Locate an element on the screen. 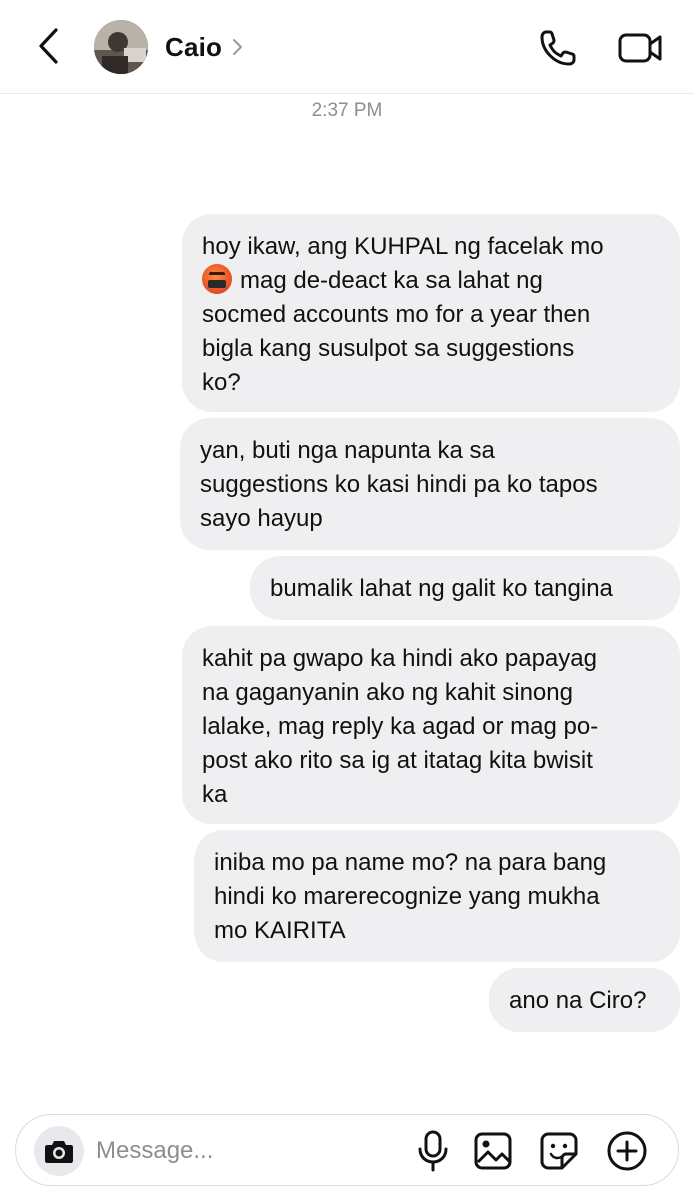  sticker-button is located at coordinates (559, 1151).